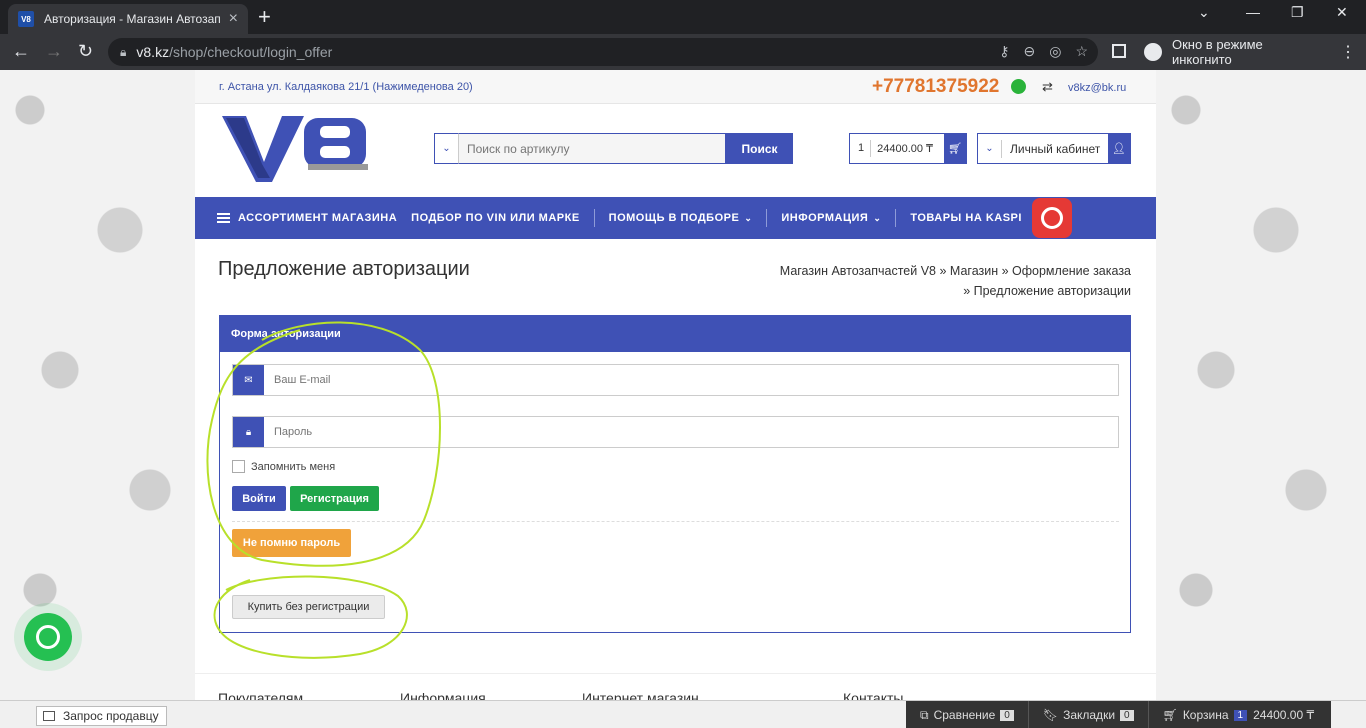  What do you see at coordinates (318, 218) in the screenshot?
I see `nav-catalog-label: АССОРТИМЕНТ МАГАЗИНА` at bounding box center [318, 218].